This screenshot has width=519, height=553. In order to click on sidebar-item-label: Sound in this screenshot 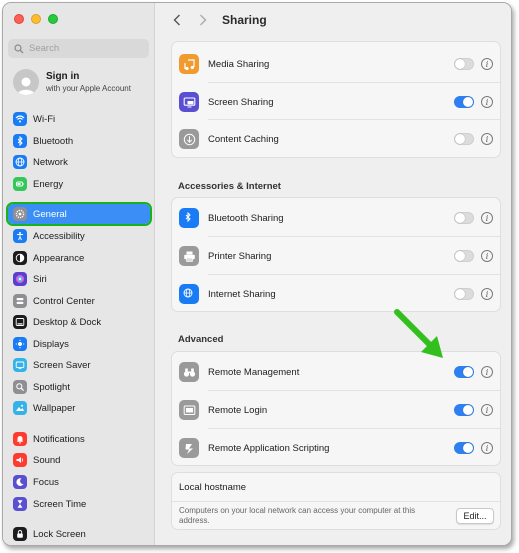, I will do `click(47, 460)`.